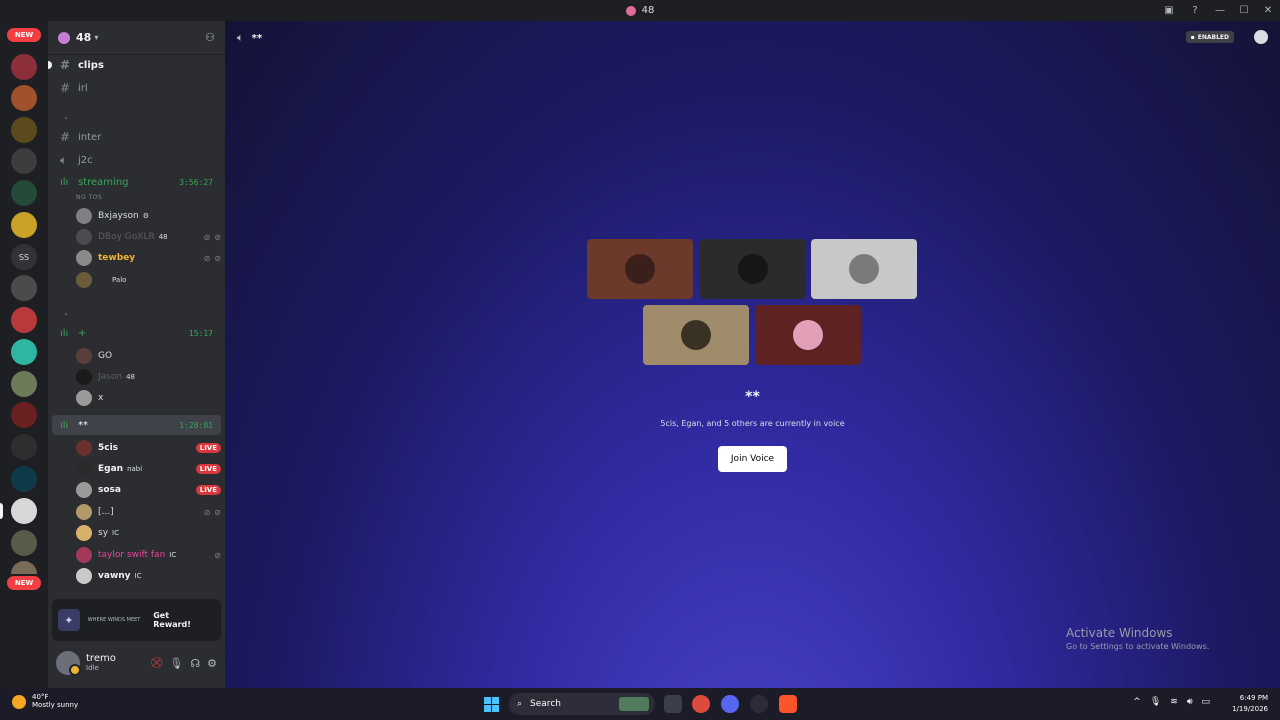 The width and height of the screenshot is (1280, 720). What do you see at coordinates (114, 620) in the screenshot?
I see `promo-brand: WHERE WINDS MEET` at bounding box center [114, 620].